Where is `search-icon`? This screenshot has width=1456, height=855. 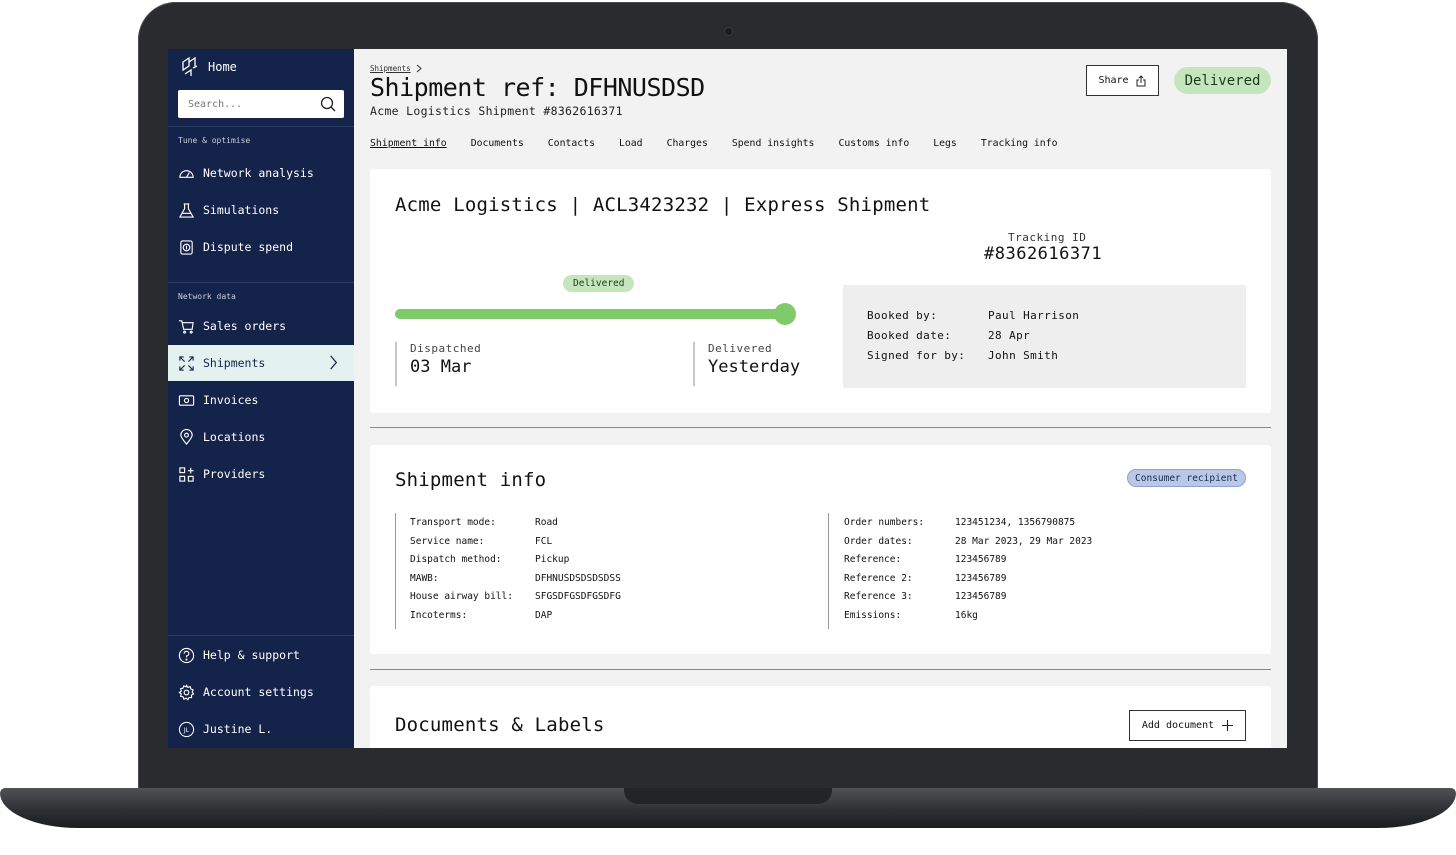 search-icon is located at coordinates (328, 104).